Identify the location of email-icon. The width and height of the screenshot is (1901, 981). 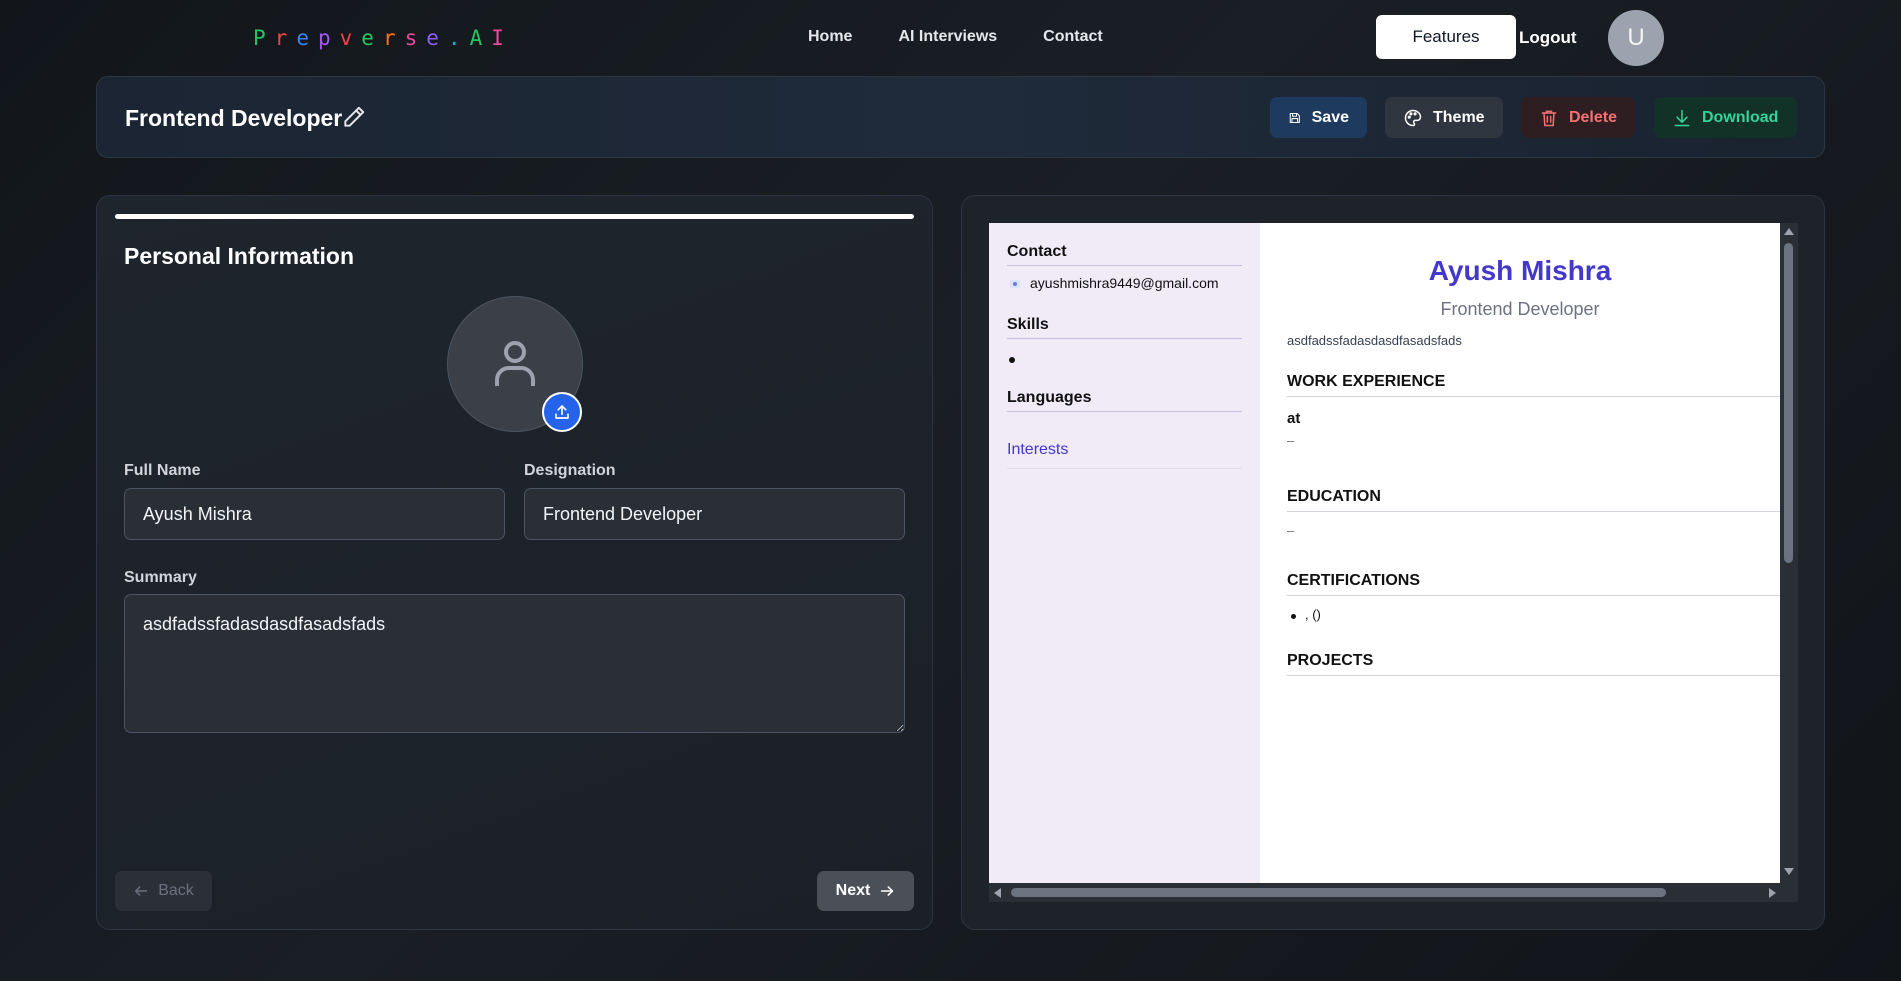
(1015, 284).